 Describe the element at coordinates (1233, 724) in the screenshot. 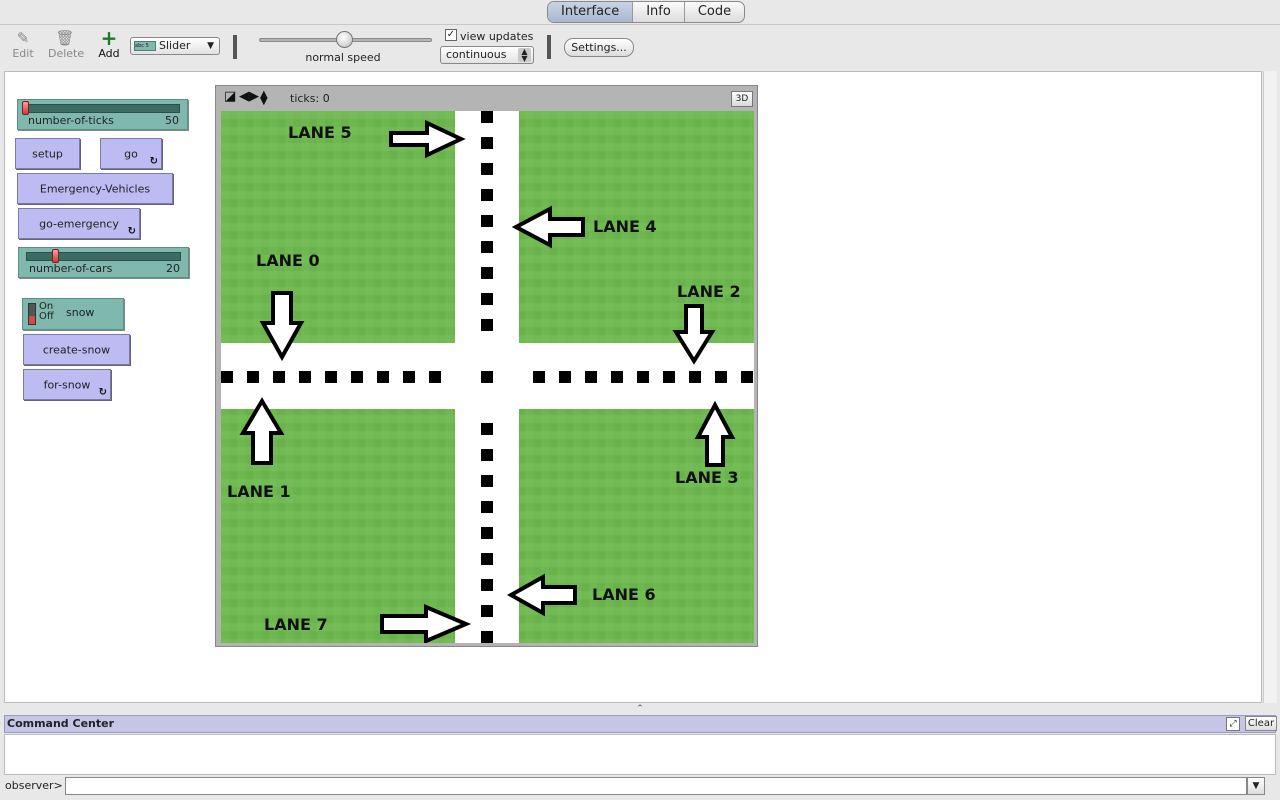

I see `expand-icon: ⤢` at that location.